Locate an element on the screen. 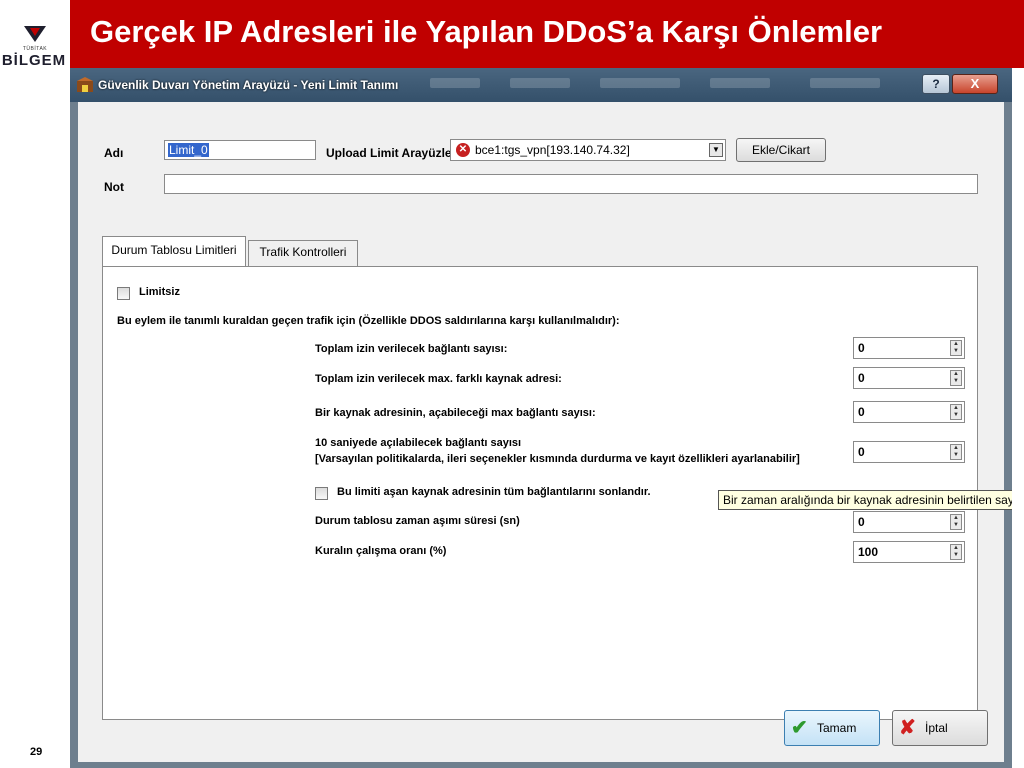 The width and height of the screenshot is (1024, 768). ratio-label: Kuralın çalışma oranı (%) is located at coordinates (381, 551).